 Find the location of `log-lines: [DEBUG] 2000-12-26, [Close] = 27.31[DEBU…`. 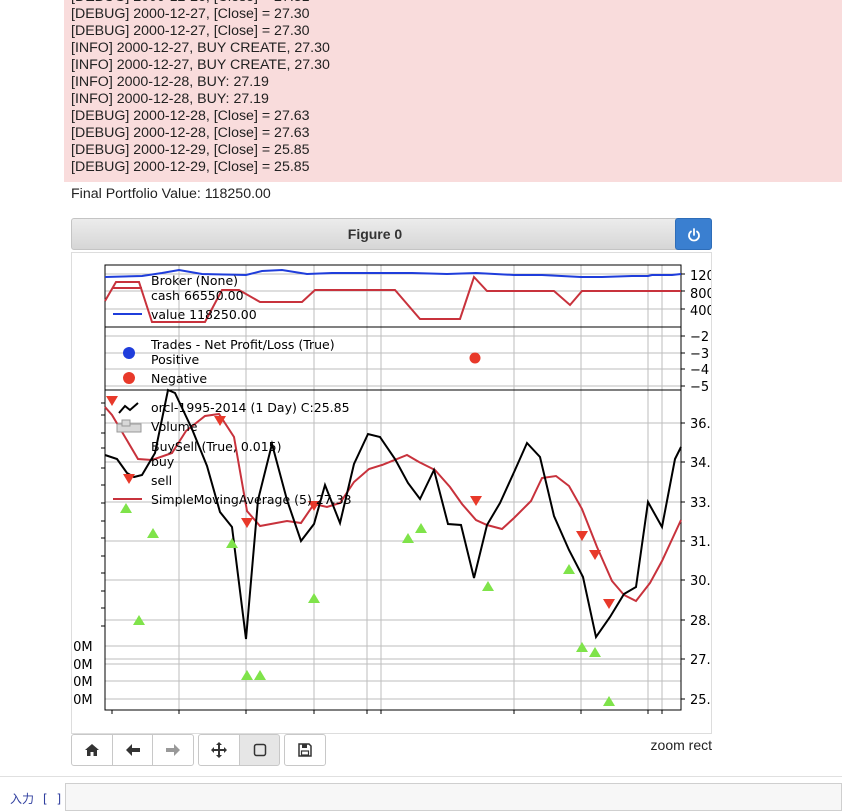

log-lines: [DEBUG] 2000-12-26, [Close] = 27.31[DEBU… is located at coordinates (200, 88).